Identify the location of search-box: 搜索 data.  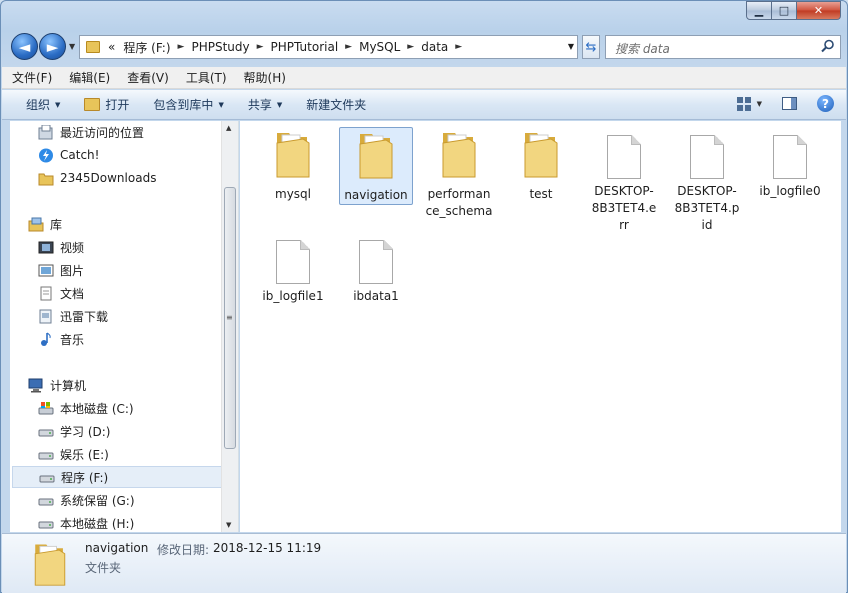
(723, 47).